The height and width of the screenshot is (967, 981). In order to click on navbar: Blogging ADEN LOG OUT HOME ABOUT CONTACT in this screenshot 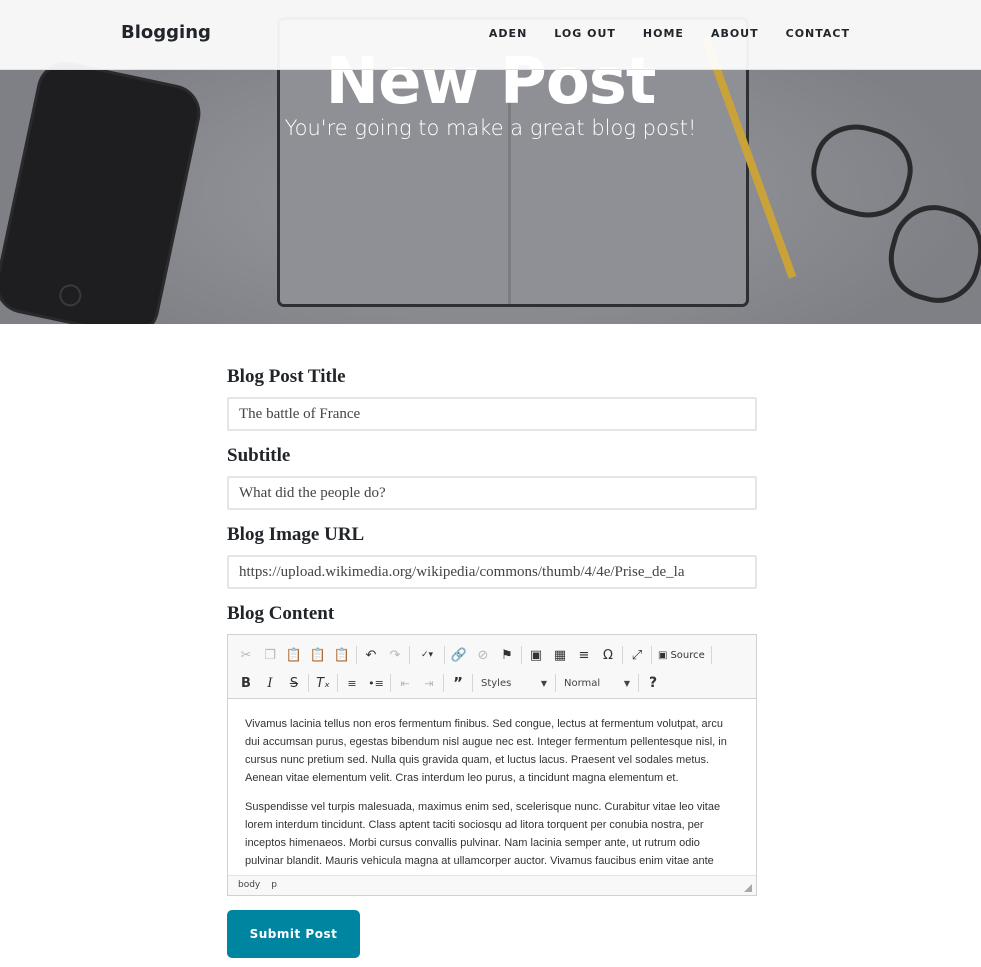, I will do `click(490, 35)`.